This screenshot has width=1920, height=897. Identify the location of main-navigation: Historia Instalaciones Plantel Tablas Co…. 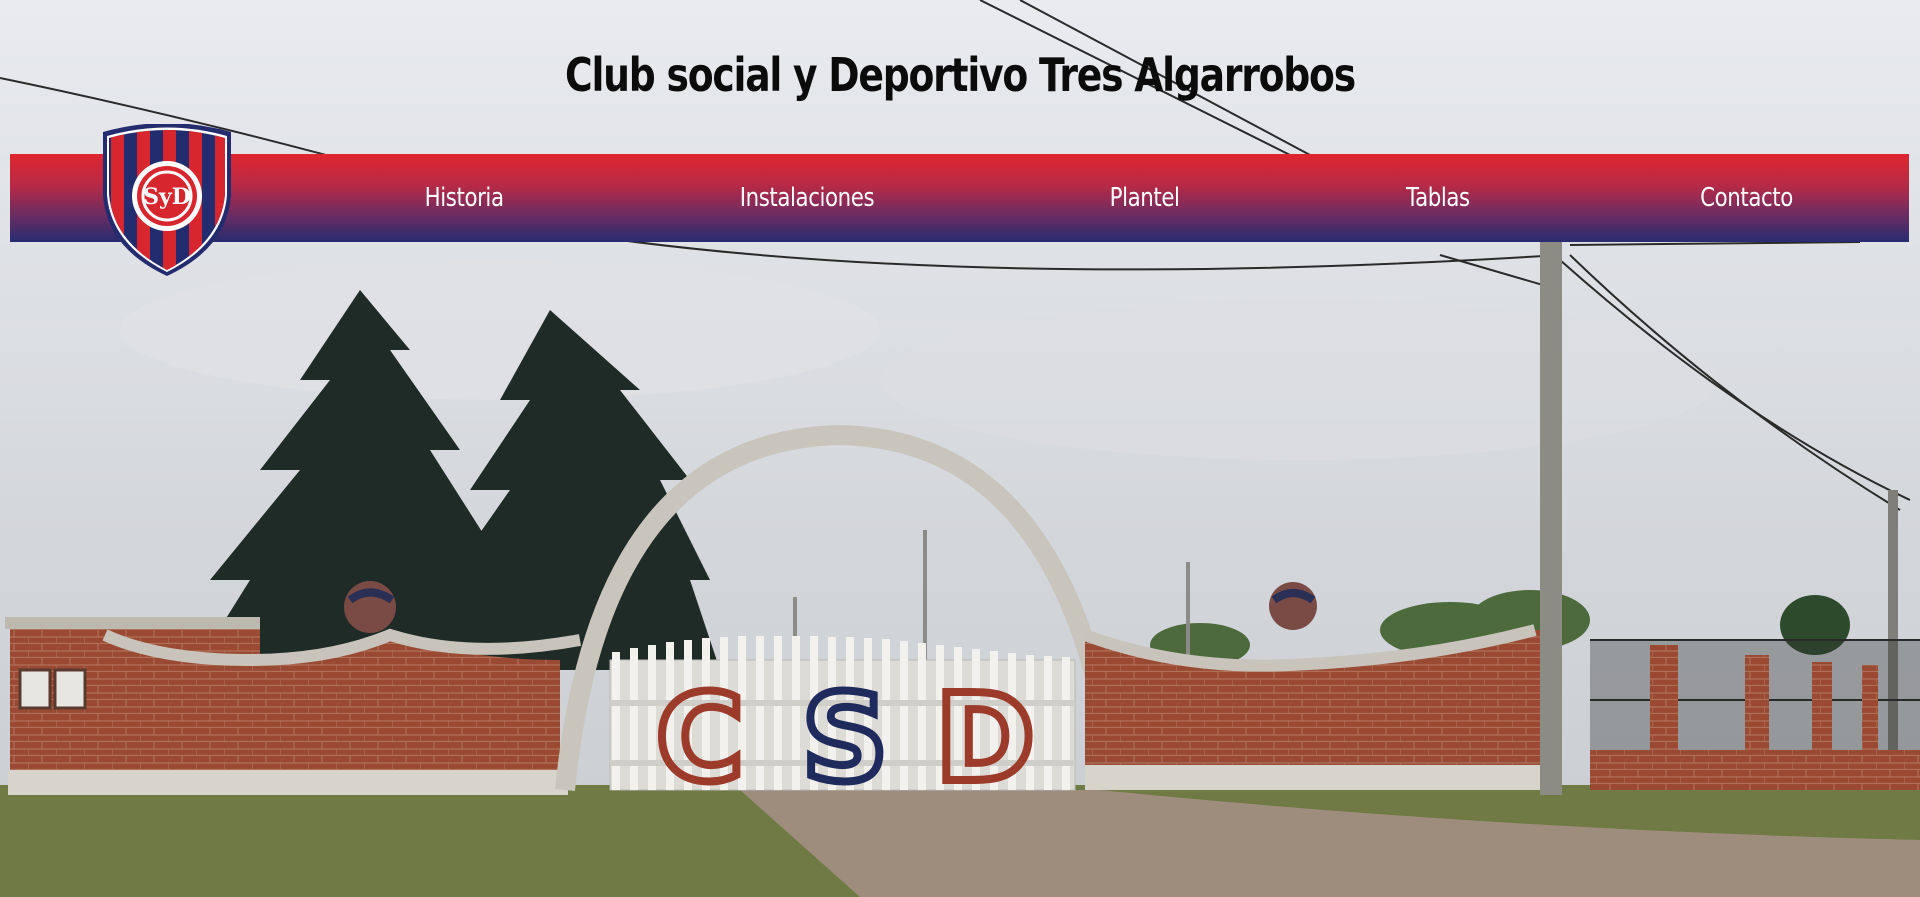
(959, 198).